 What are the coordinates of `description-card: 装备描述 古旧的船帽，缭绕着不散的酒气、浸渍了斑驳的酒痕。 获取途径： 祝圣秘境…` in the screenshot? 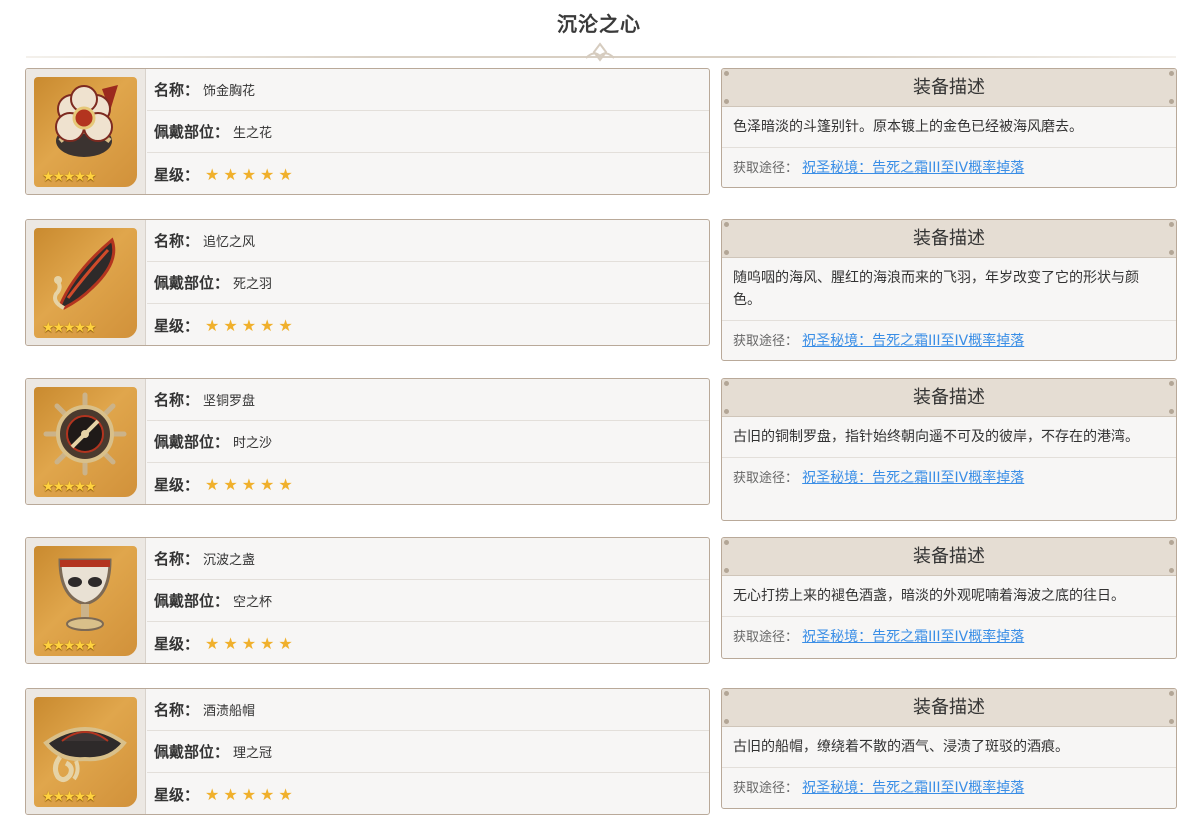 It's located at (949, 748).